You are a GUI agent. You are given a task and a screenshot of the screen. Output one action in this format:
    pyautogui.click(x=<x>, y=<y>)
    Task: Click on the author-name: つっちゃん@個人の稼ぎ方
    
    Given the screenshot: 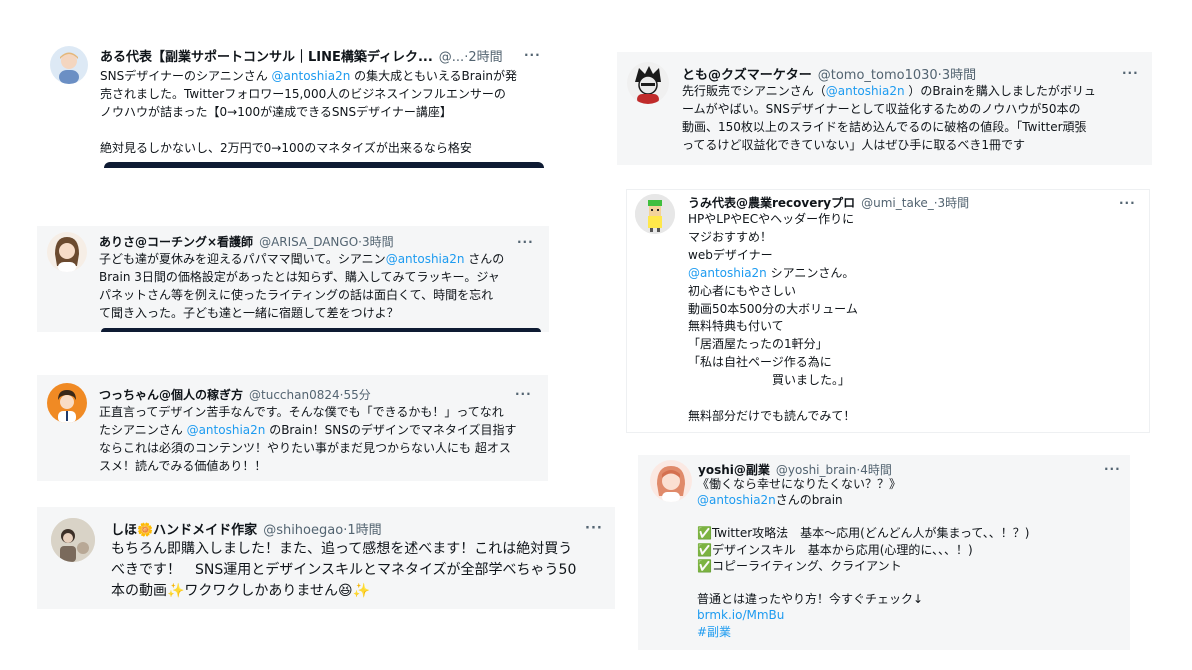 What is the action you would take?
    pyautogui.click(x=171, y=394)
    